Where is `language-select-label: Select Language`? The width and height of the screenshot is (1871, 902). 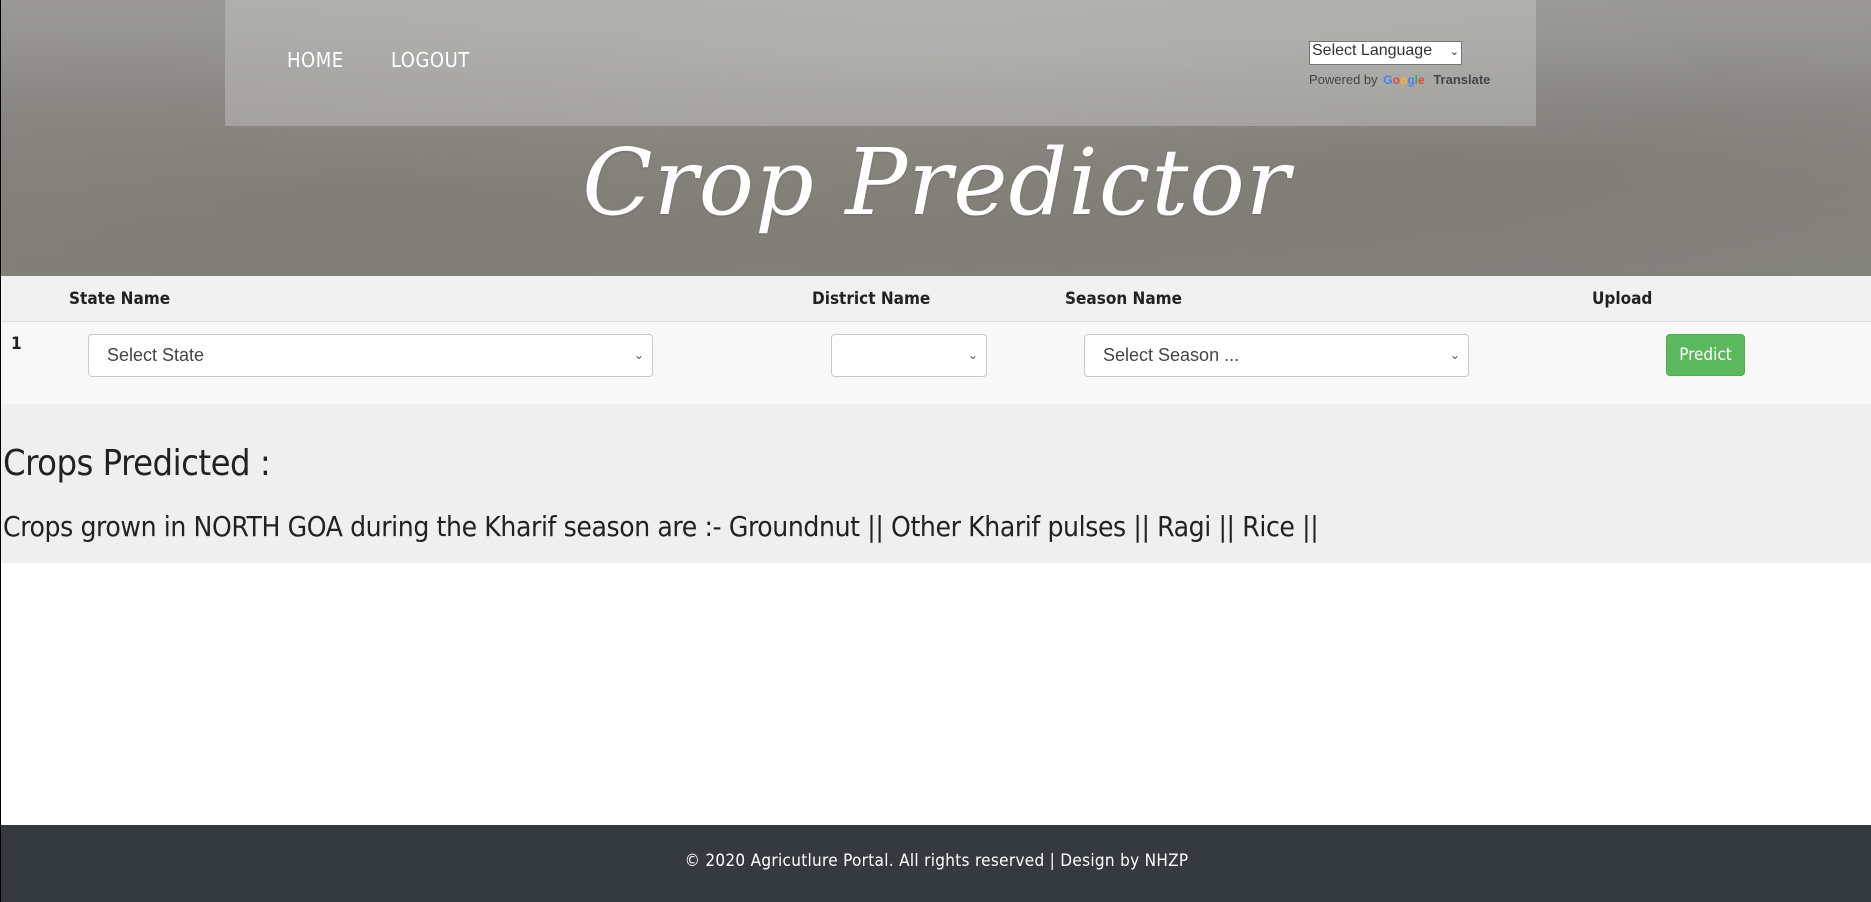 language-select-label: Select Language is located at coordinates (1372, 50).